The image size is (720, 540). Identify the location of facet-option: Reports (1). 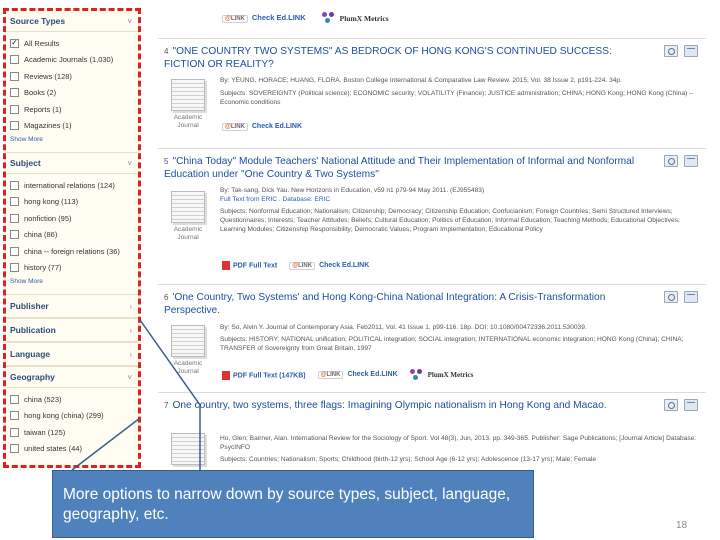
(74, 109).